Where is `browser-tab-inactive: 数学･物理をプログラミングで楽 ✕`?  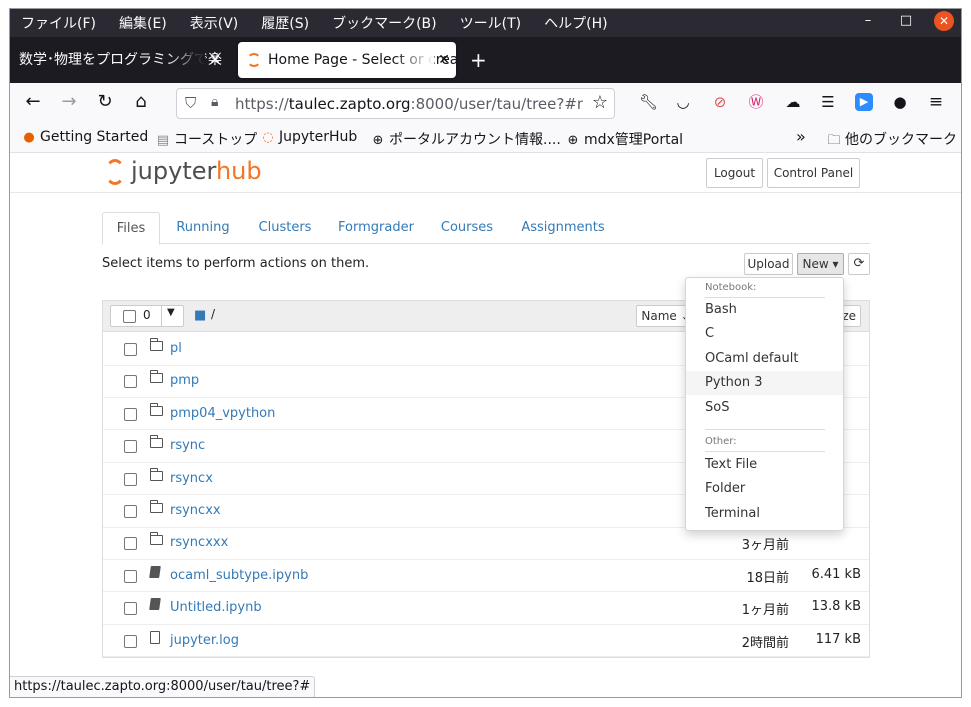
browser-tab-inactive: 数学･物理をプログラミングで楽 ✕ is located at coordinates (118, 60).